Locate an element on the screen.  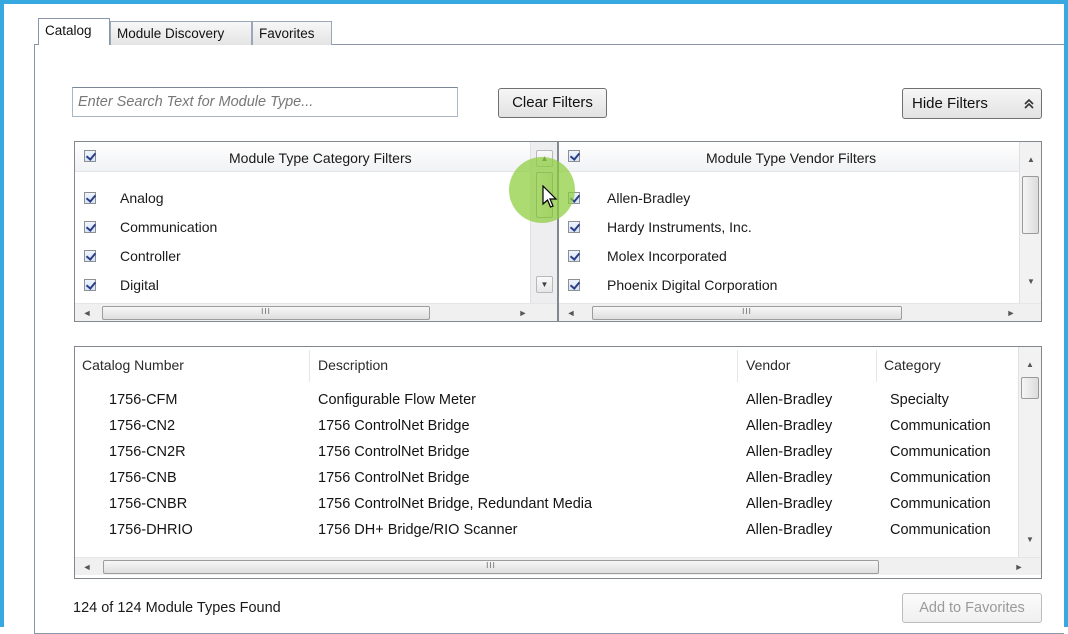
vendor-scroll-right-arrow-icon: ► is located at coordinates (1011, 313).